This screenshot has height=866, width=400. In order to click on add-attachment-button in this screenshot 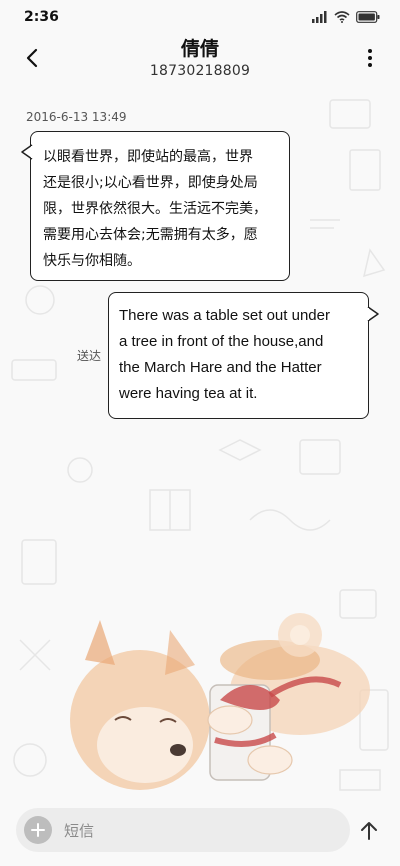, I will do `click(38, 830)`.